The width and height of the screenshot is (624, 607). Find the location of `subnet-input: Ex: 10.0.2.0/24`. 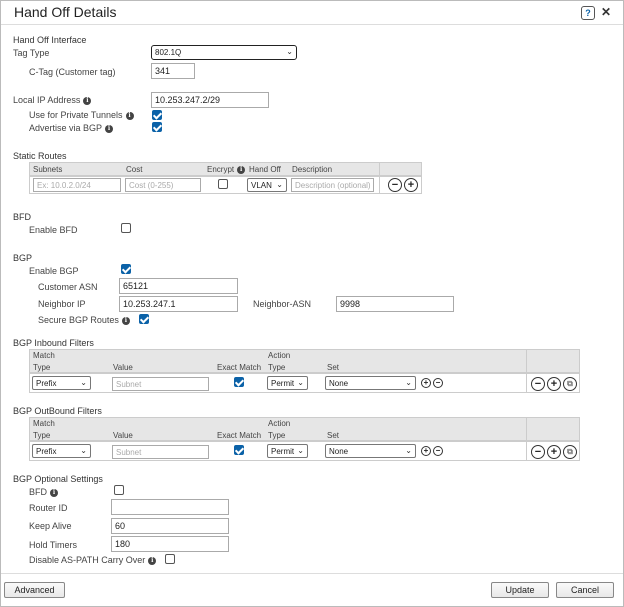

subnet-input: Ex: 10.0.2.0/24 is located at coordinates (77, 185).